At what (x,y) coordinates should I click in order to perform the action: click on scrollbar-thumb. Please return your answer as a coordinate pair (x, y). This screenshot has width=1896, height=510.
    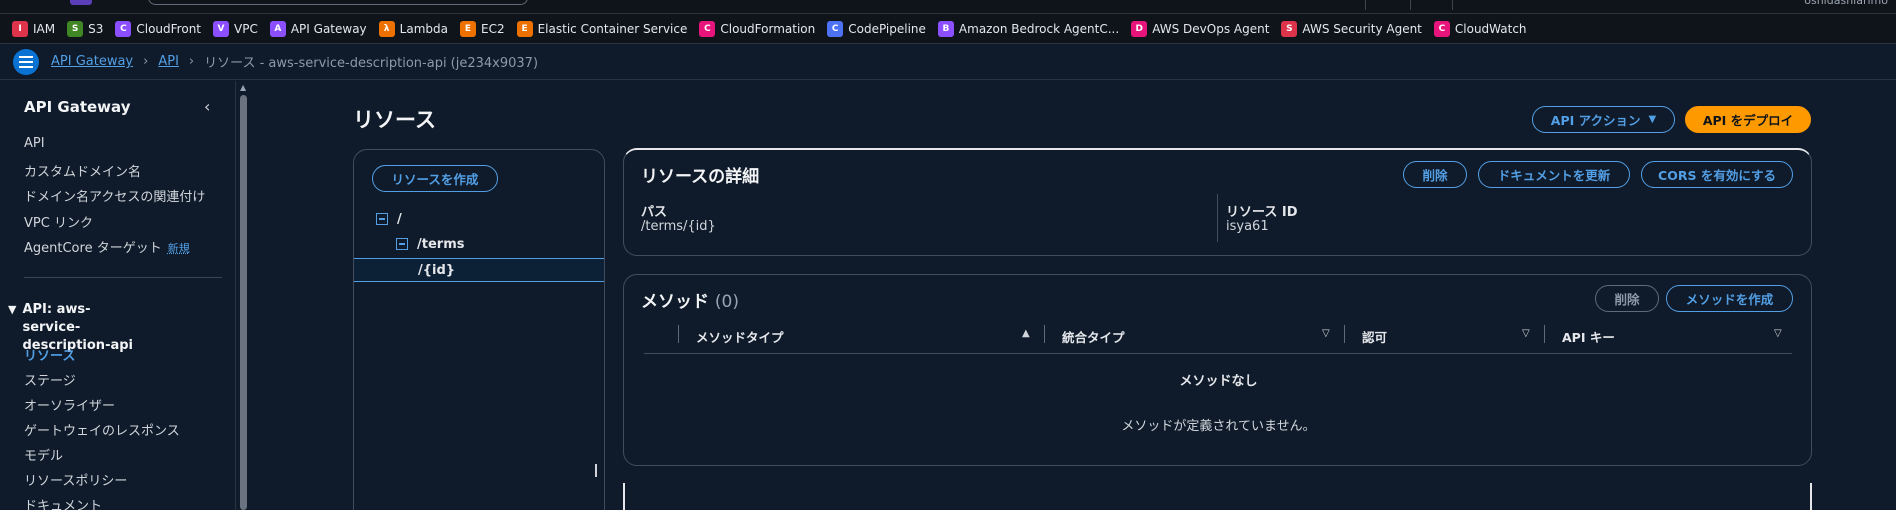
    Looking at the image, I should click on (243, 302).